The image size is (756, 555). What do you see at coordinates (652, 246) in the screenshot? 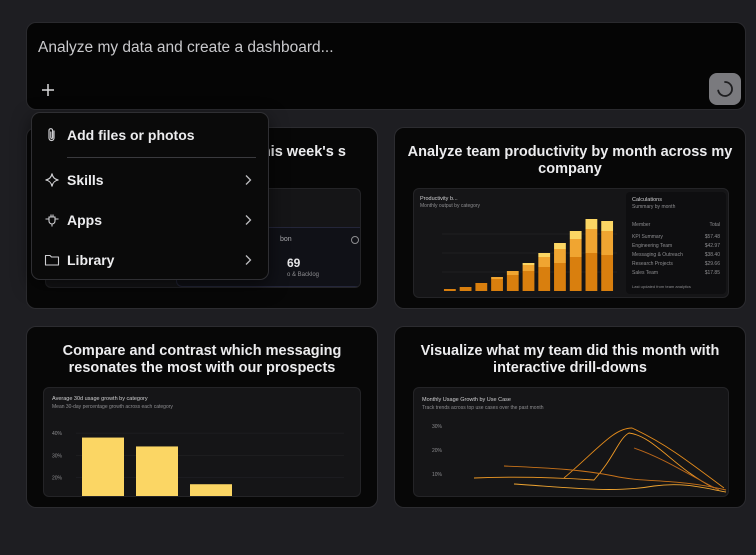
I see `table-cell: Engineering Team` at bounding box center [652, 246].